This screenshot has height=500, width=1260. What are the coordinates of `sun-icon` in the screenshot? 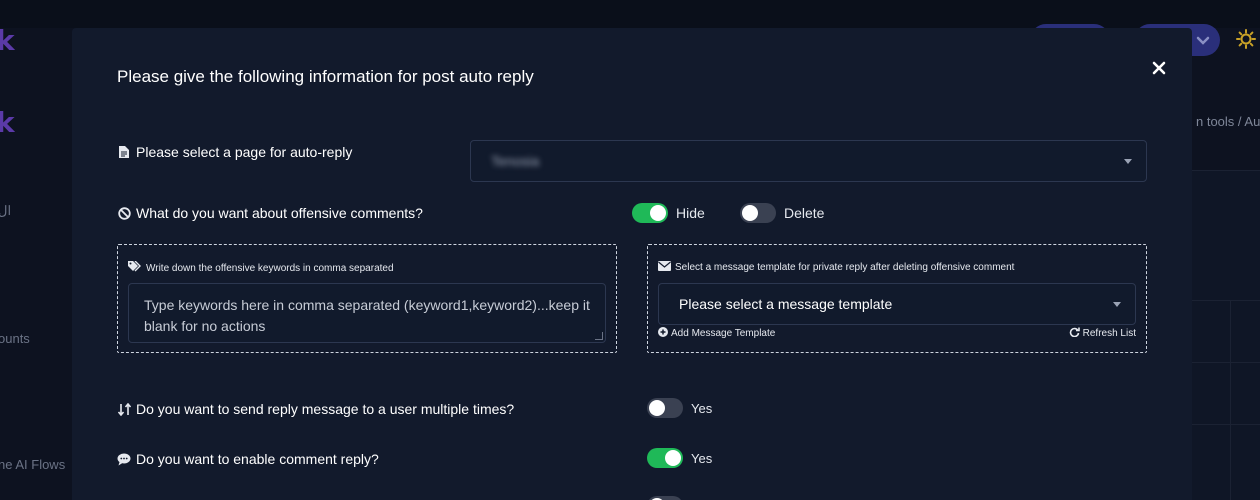 It's located at (1246, 42).